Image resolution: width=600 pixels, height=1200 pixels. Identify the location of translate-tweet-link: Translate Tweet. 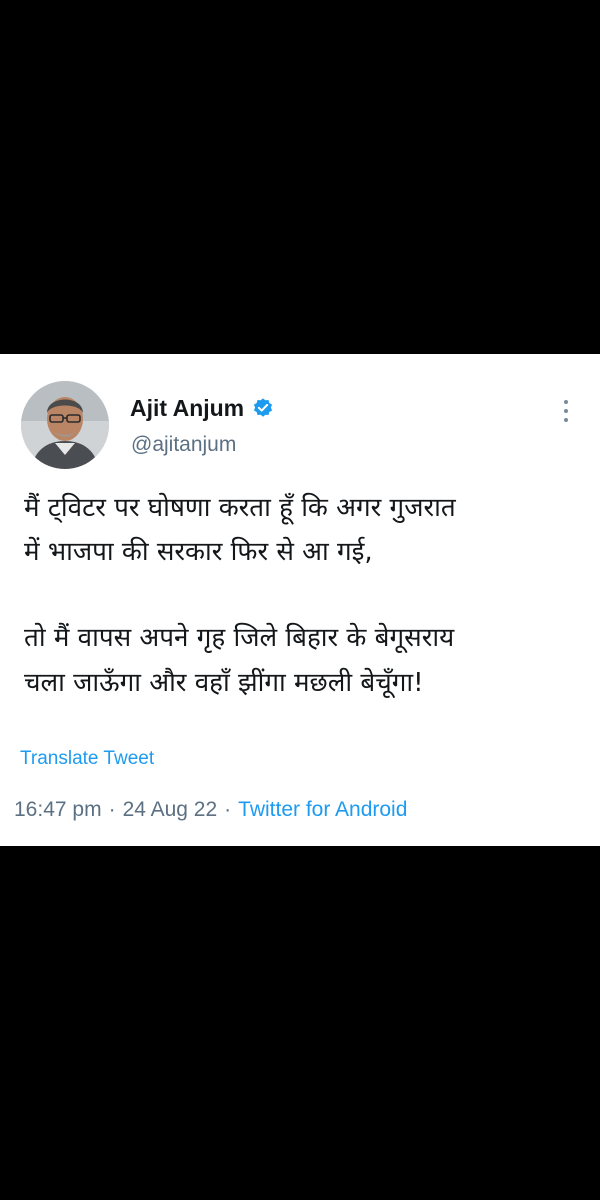
(87, 759).